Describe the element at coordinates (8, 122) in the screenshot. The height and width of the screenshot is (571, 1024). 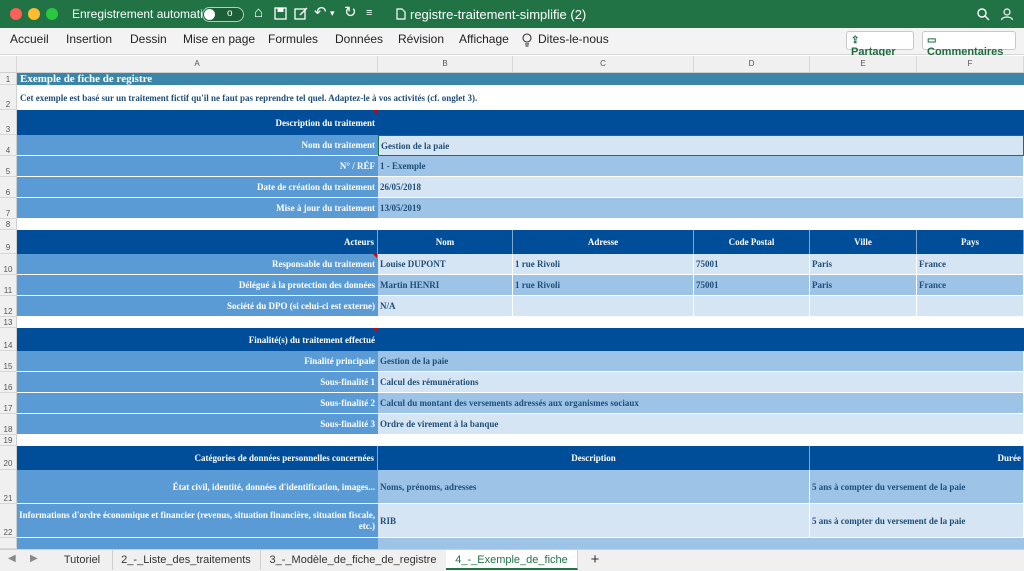
I see `row-header-3: 3` at that location.